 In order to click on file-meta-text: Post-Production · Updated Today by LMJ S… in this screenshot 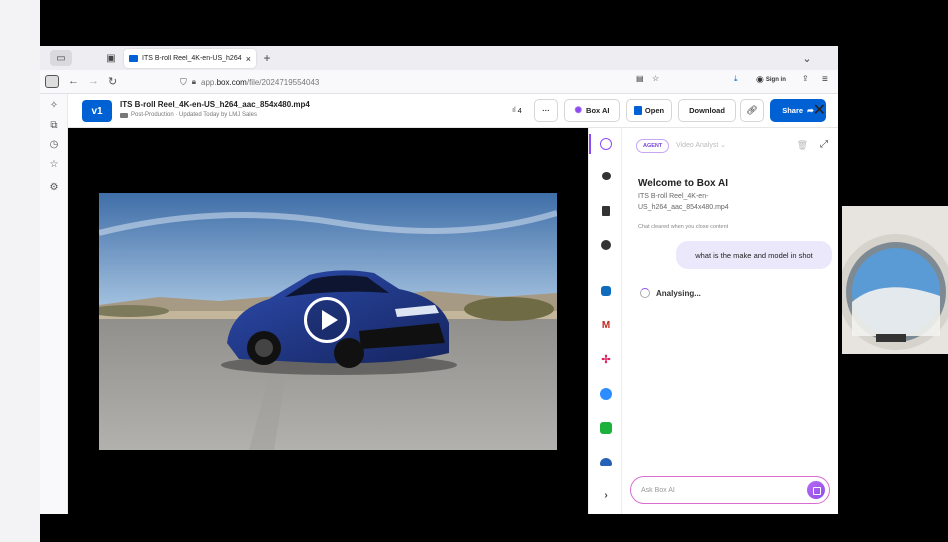, I will do `click(194, 115)`.